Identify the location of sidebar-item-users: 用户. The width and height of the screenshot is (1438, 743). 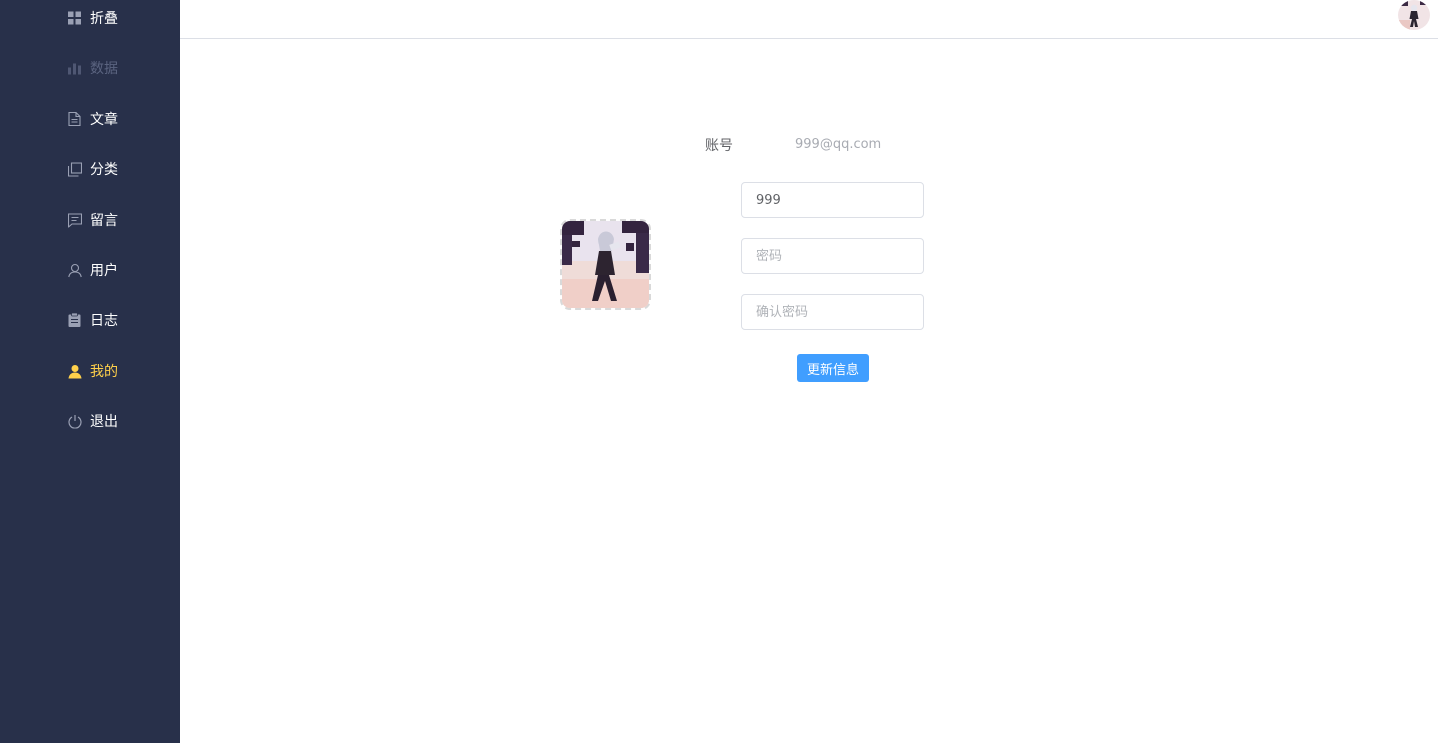
(90, 270).